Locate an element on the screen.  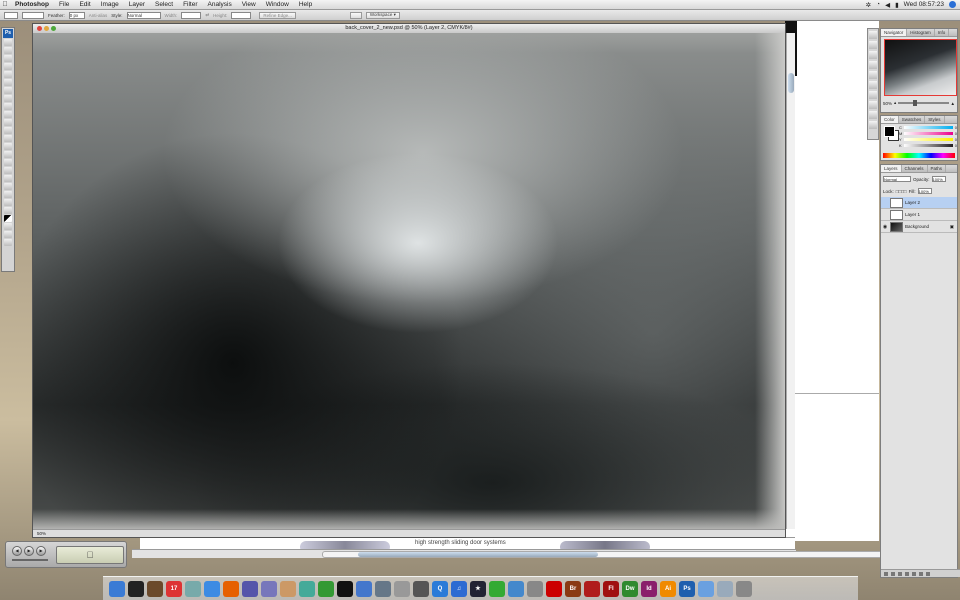
antialias-checkbox: Anti-alias is located at coordinates (98, 15).